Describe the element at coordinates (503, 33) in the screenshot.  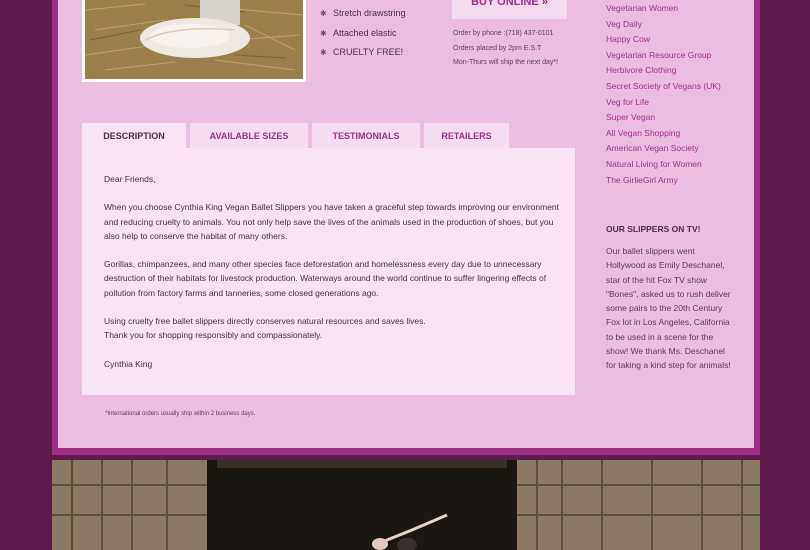
I see `order-phone: Order by phone :(718) 437-0101` at that location.